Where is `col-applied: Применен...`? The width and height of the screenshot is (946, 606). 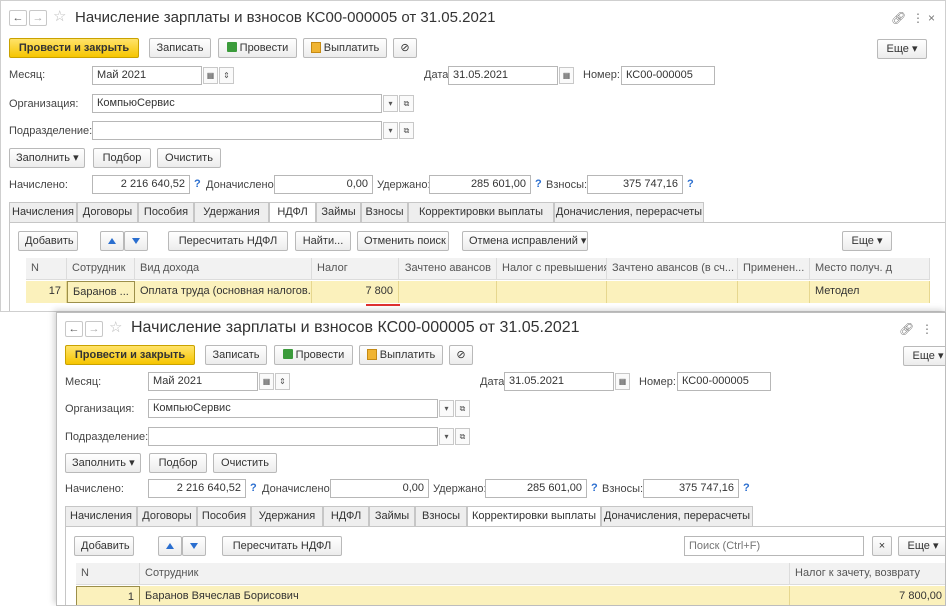
col-applied: Применен... is located at coordinates (774, 269).